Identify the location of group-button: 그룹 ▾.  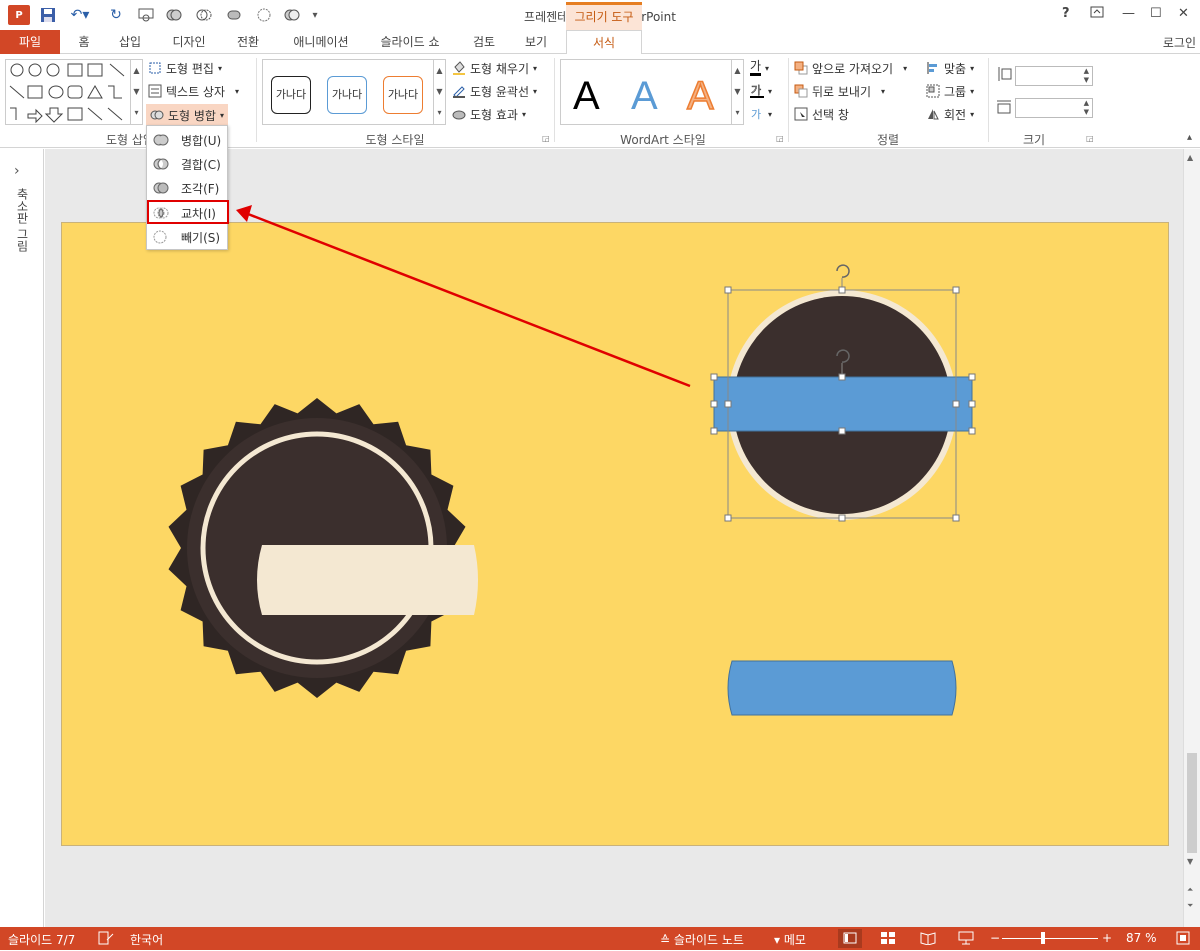
(950, 91).